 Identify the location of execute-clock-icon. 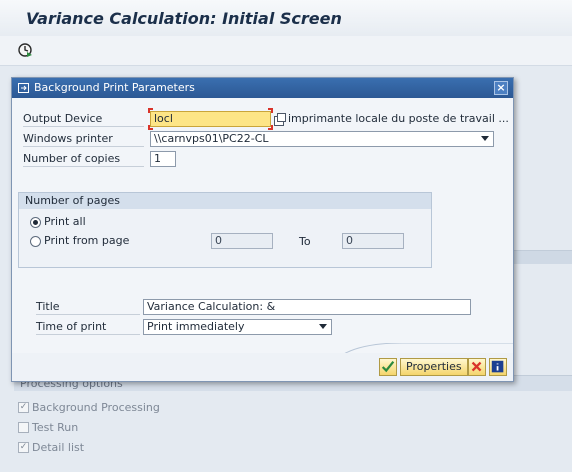
(25, 50).